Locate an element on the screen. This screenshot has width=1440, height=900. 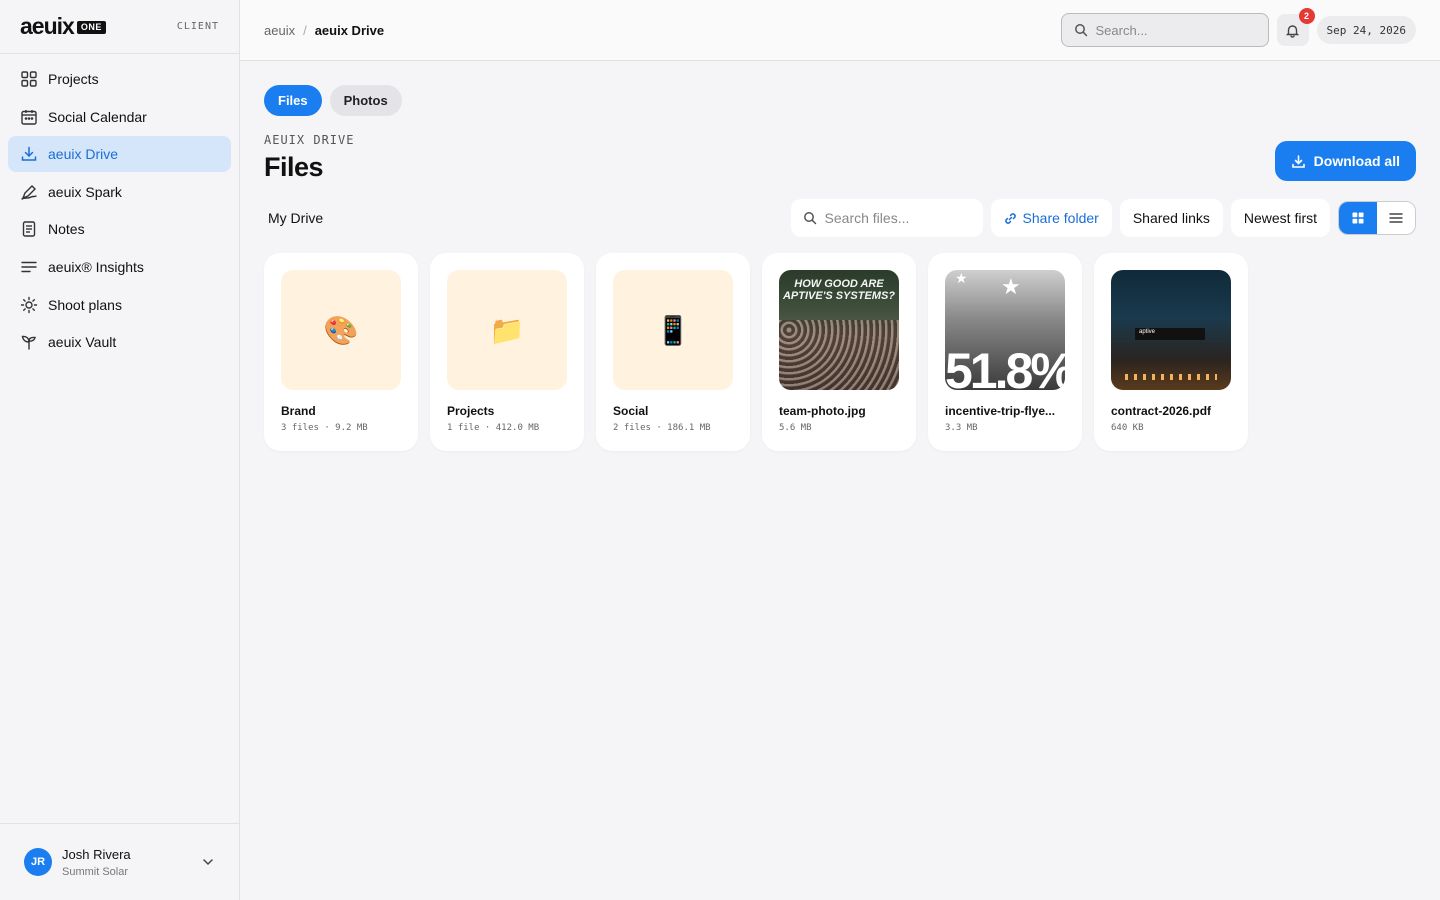
sprout-icon is located at coordinates (28, 342).